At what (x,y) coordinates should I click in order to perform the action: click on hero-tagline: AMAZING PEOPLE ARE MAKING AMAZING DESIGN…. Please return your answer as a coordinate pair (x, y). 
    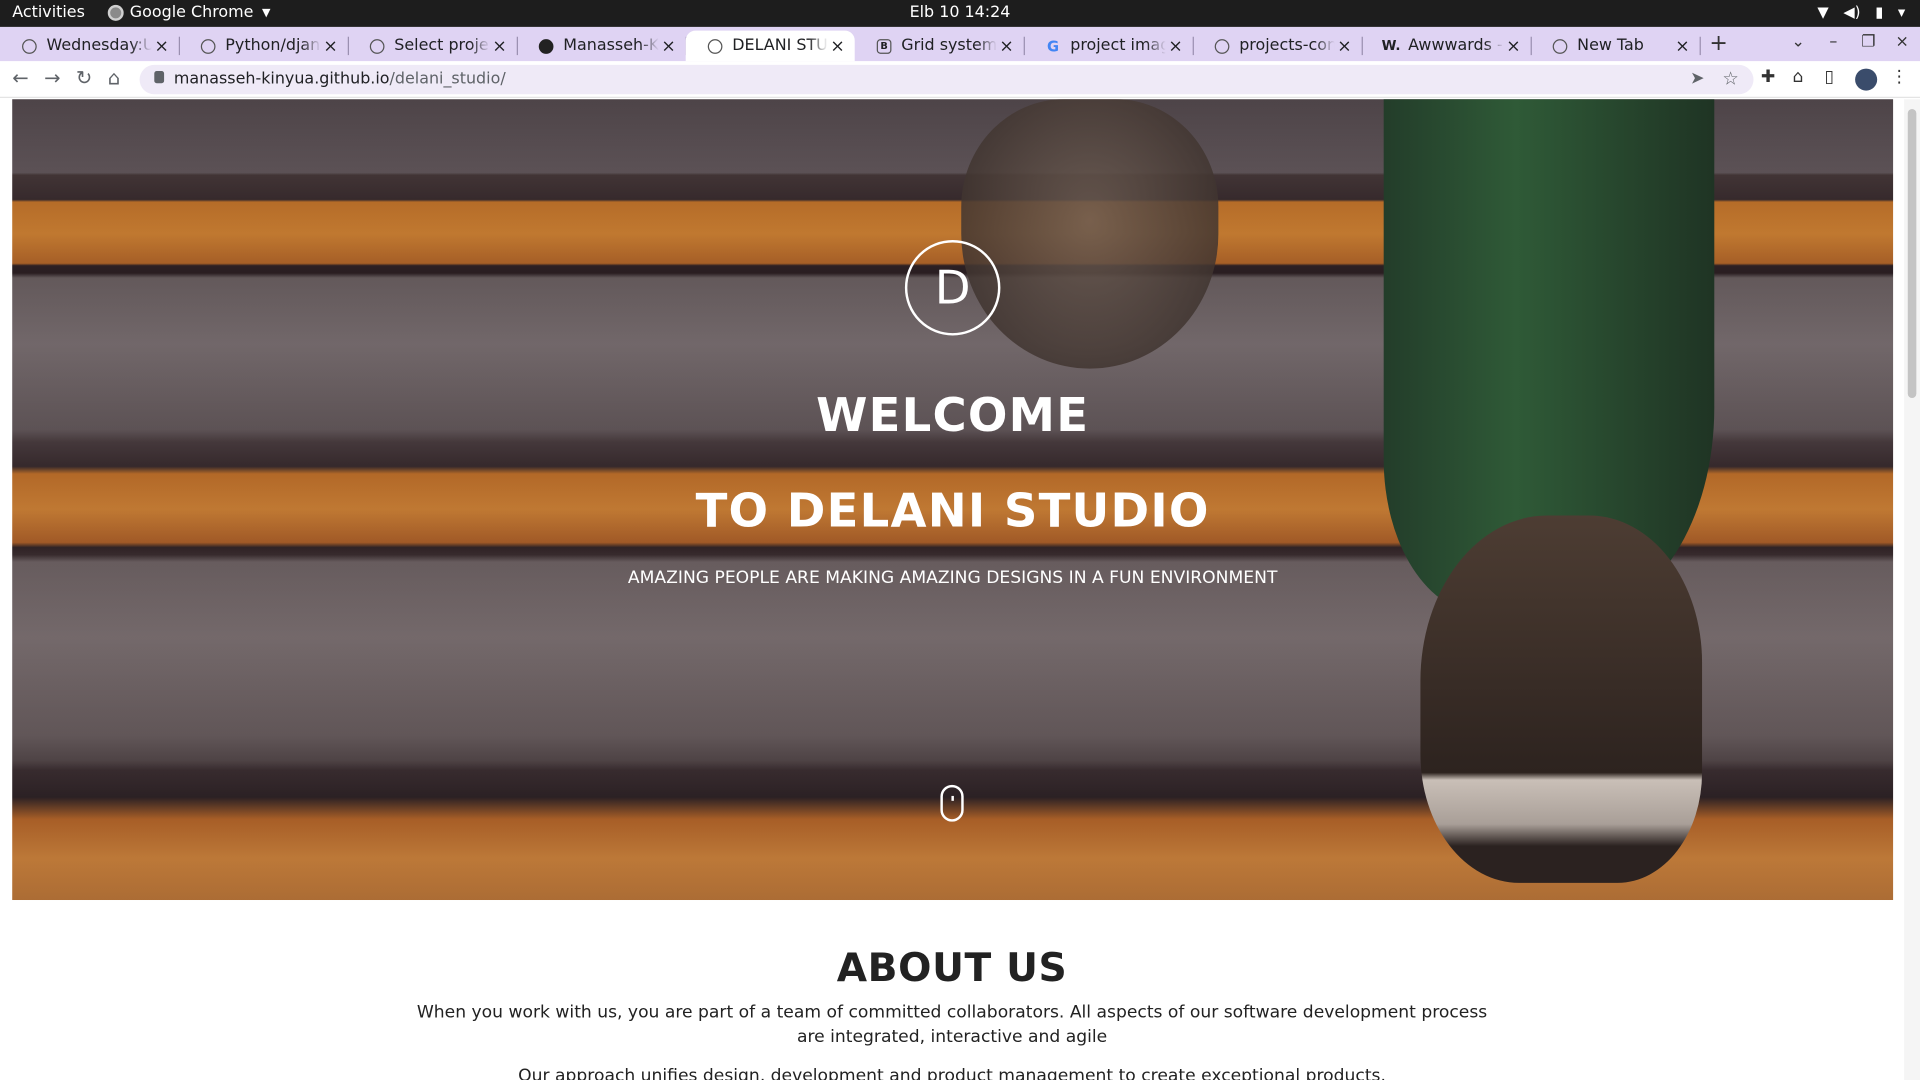
    Looking at the image, I should click on (952, 578).